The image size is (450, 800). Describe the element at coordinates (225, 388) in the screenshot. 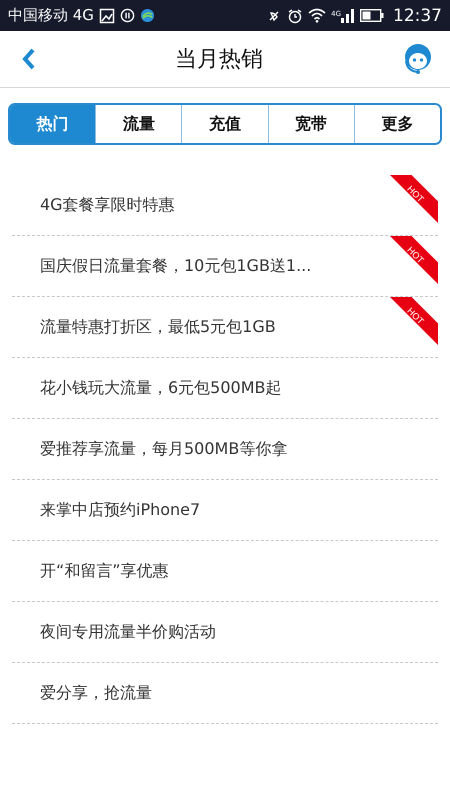

I see `promotion-item: 花小钱玩大流量，6元包500MB起` at that location.